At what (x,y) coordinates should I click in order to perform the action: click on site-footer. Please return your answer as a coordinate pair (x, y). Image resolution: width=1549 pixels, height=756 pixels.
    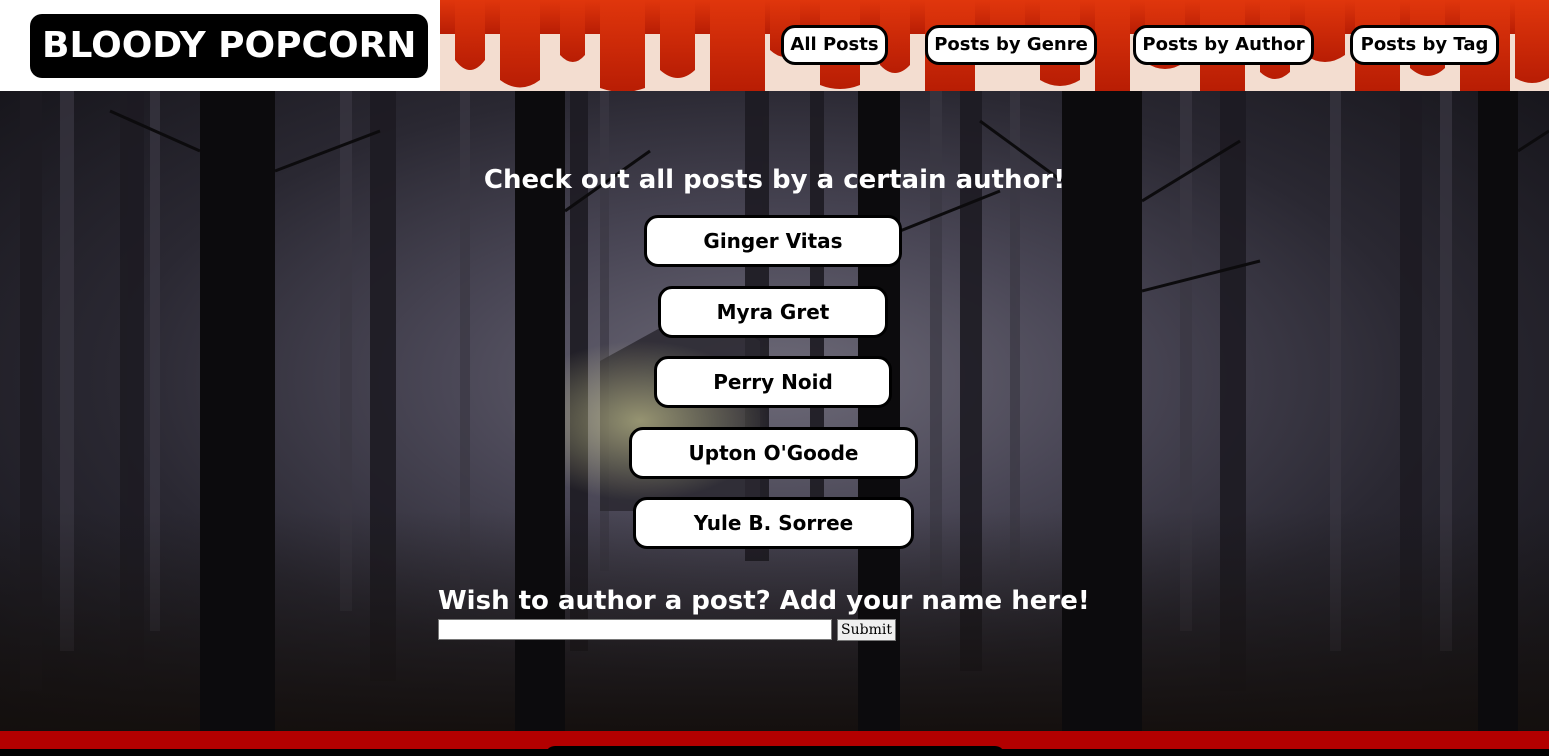
    Looking at the image, I should click on (774, 743).